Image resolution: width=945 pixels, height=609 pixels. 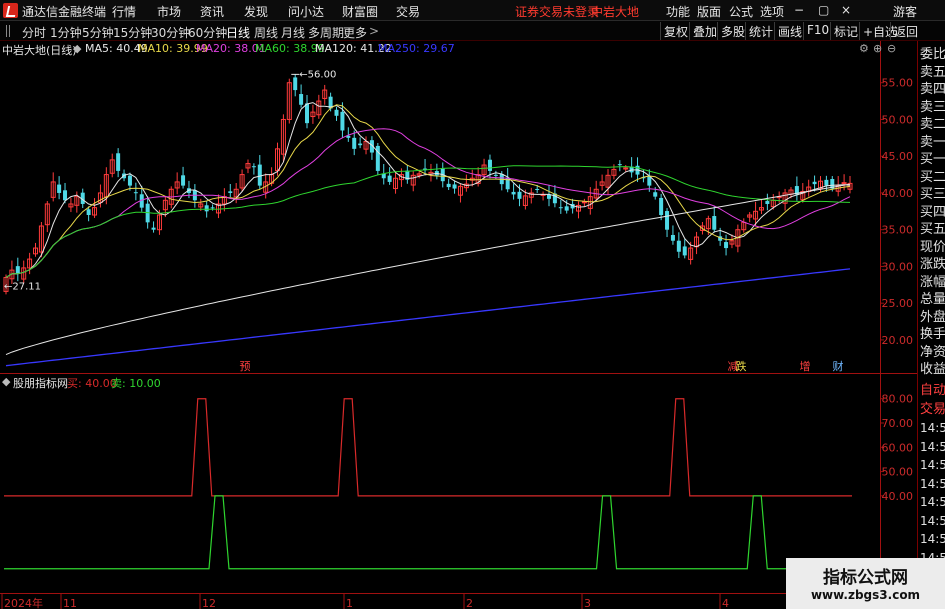 I want to click on menu-item-layout: 版面, so click(x=709, y=11).